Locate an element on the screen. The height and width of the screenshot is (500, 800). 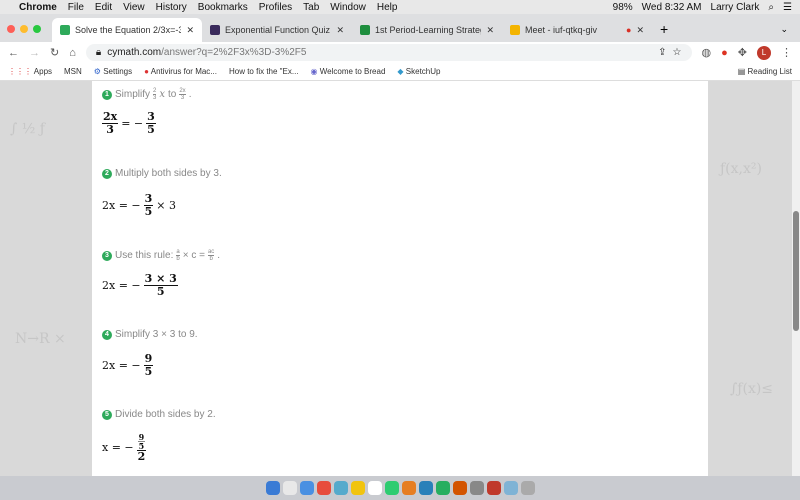
scrollbar-thumb is located at coordinates (796, 271).